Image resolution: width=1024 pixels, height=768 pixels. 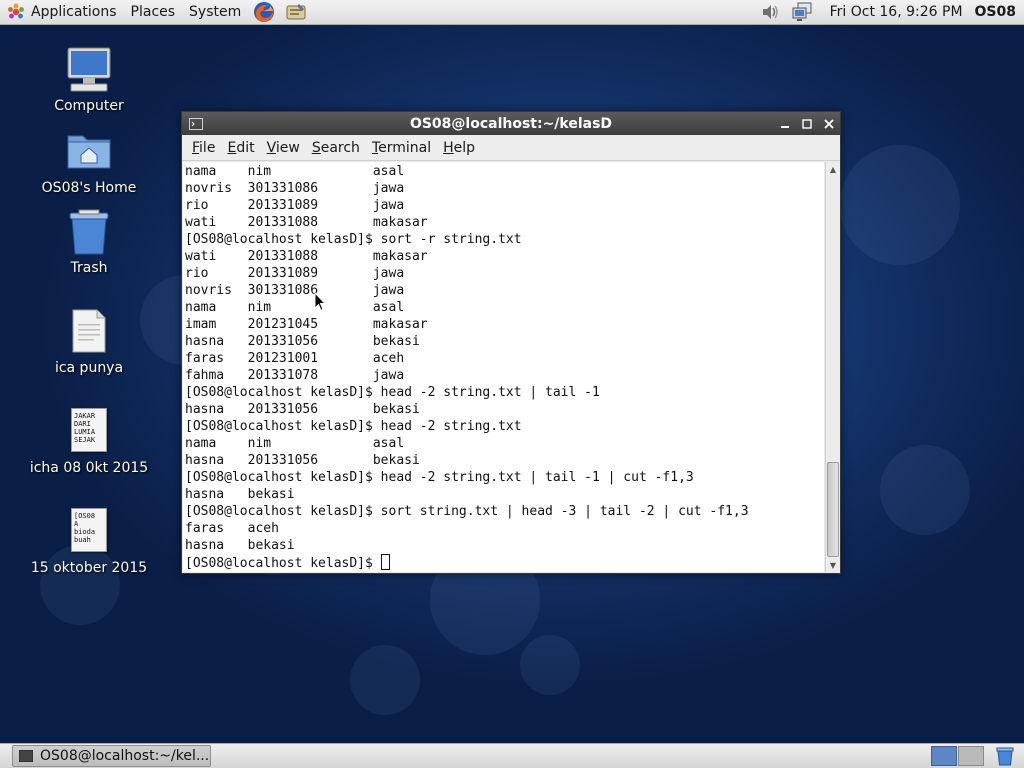 I want to click on terminal-line: hasna bekasi, so click(x=240, y=494).